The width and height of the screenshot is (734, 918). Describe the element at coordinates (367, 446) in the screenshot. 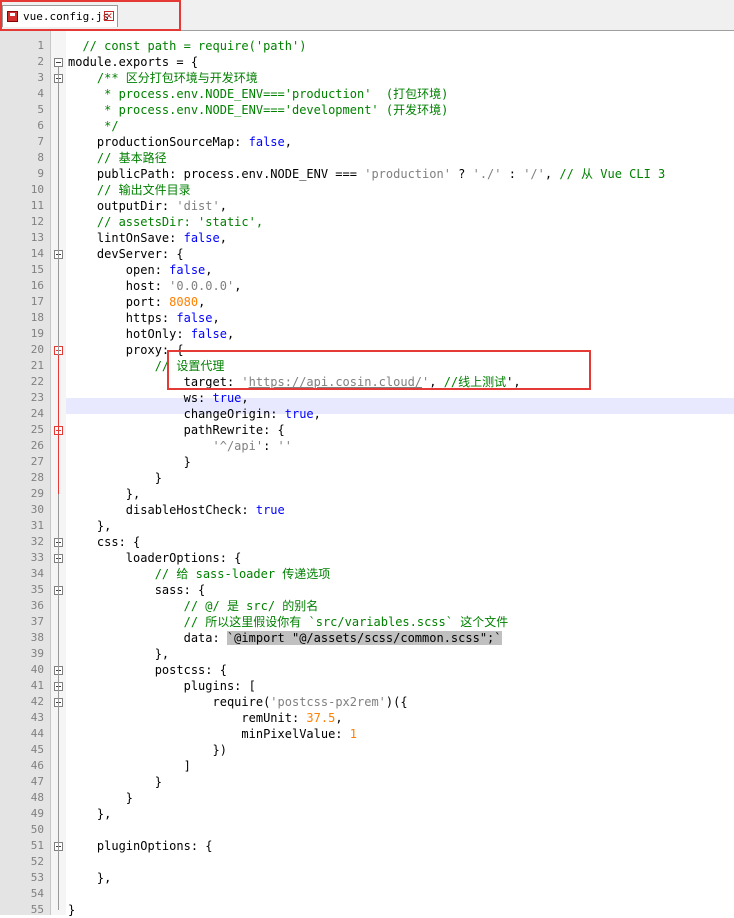

I see `code-line: 26 '^/api': ''` at that location.